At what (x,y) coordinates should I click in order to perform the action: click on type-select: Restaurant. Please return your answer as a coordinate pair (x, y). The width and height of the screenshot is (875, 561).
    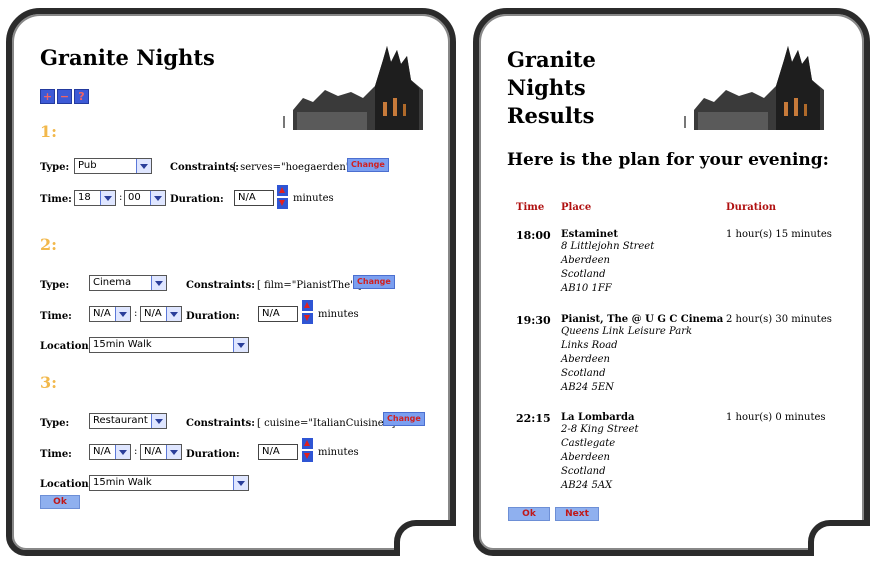
    Looking at the image, I should click on (128, 421).